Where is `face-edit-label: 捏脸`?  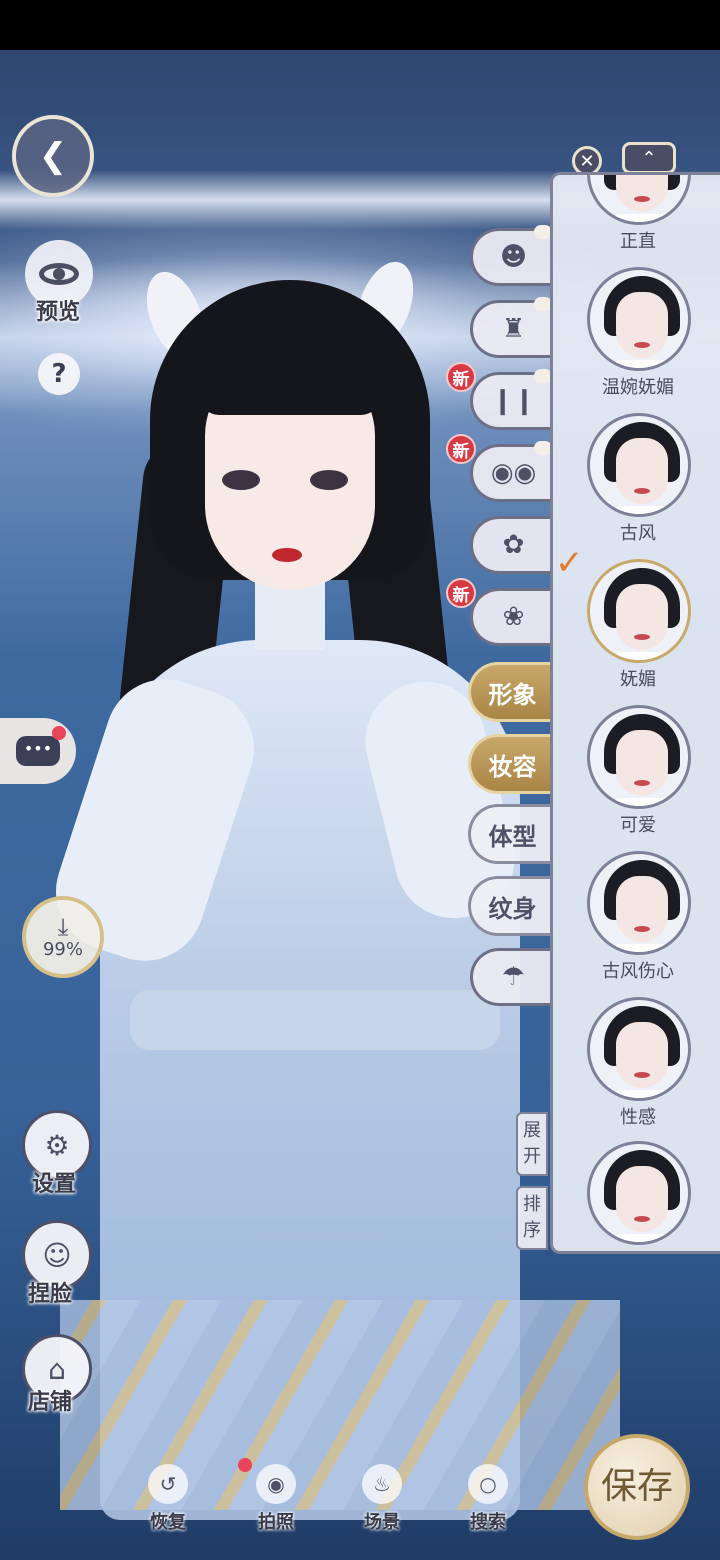
face-edit-label: 捏脸 is located at coordinates (50, 1294).